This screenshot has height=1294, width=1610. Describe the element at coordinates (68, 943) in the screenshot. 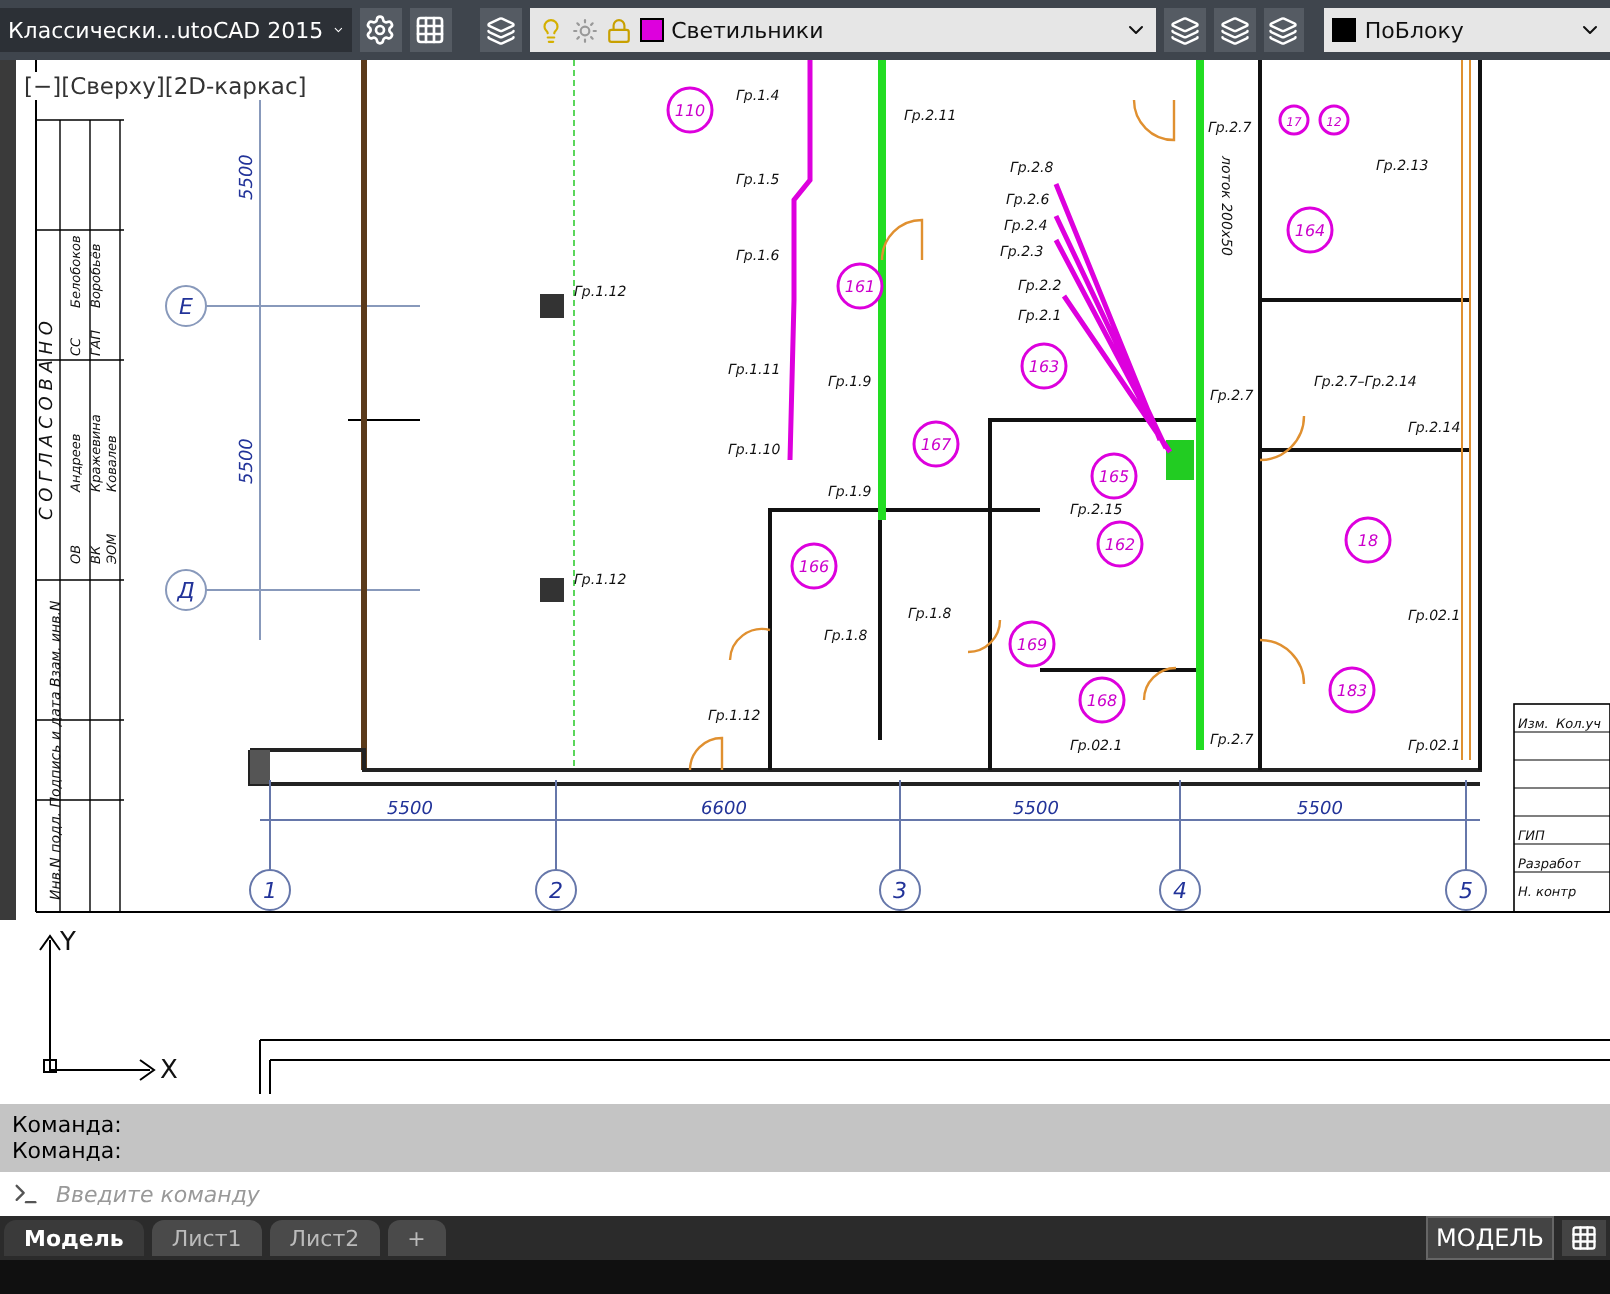

I see `ucs-axis-label: Y` at that location.